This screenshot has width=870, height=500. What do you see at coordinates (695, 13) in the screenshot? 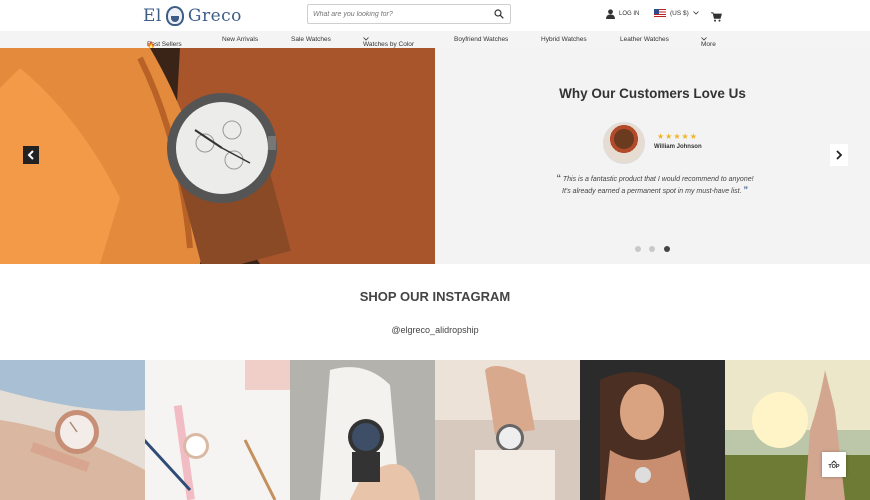
I see `chevron-down-icon` at bounding box center [695, 13].